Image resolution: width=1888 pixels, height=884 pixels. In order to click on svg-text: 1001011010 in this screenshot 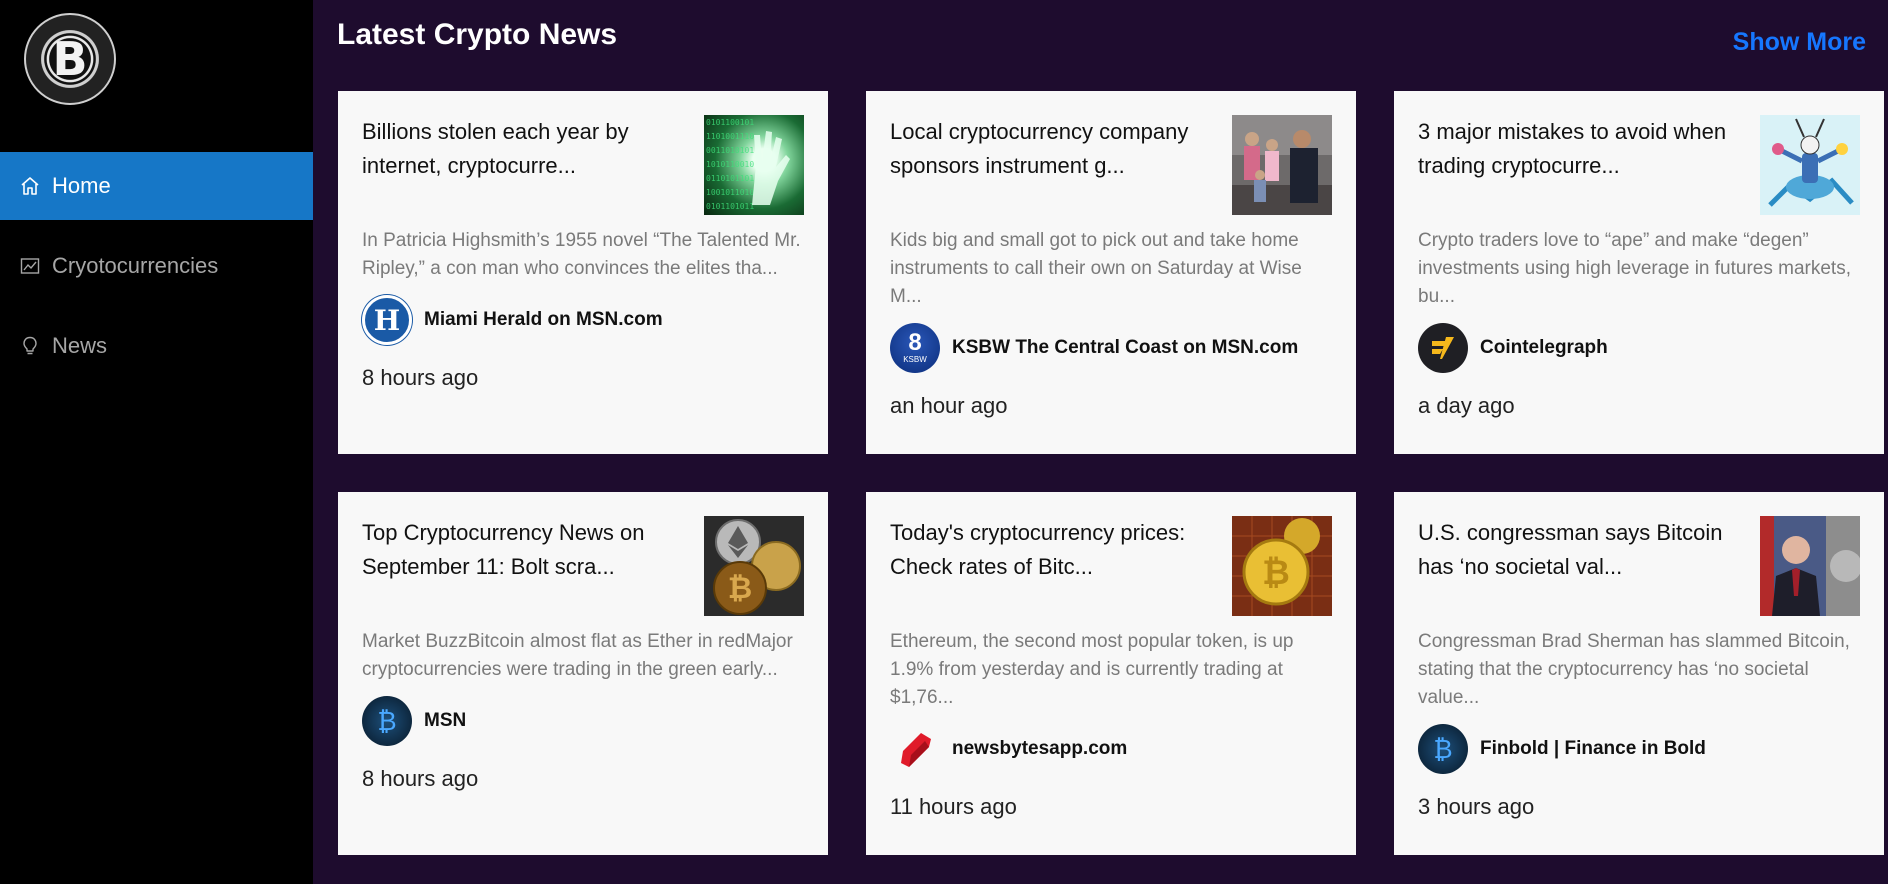, I will do `click(730, 192)`.